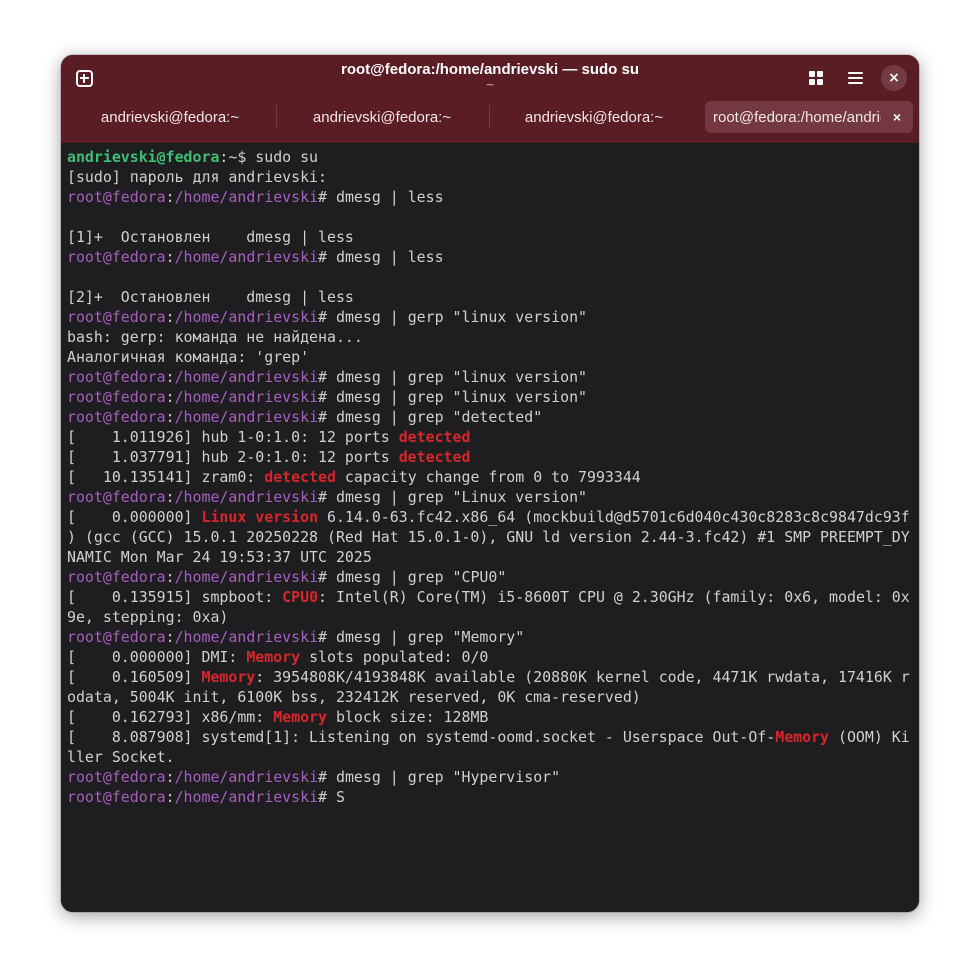  I want to click on terminal-text-segment: # dmesg | grep "Linux version", so click(452, 497).